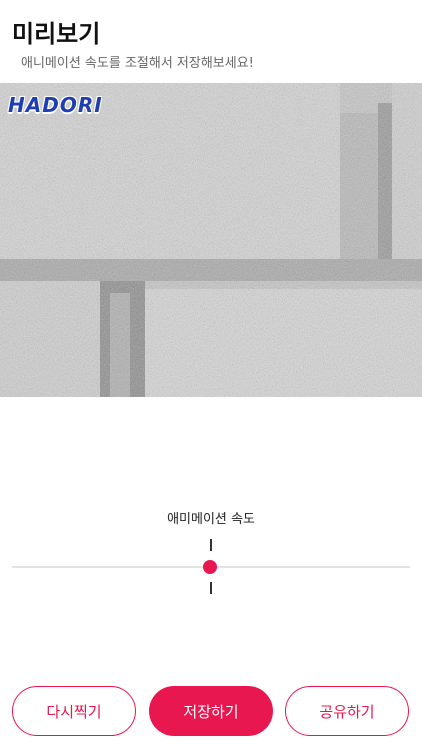 This screenshot has width=422, height=750. Describe the element at coordinates (74, 711) in the screenshot. I see `retake-button: 다시찍기` at that location.